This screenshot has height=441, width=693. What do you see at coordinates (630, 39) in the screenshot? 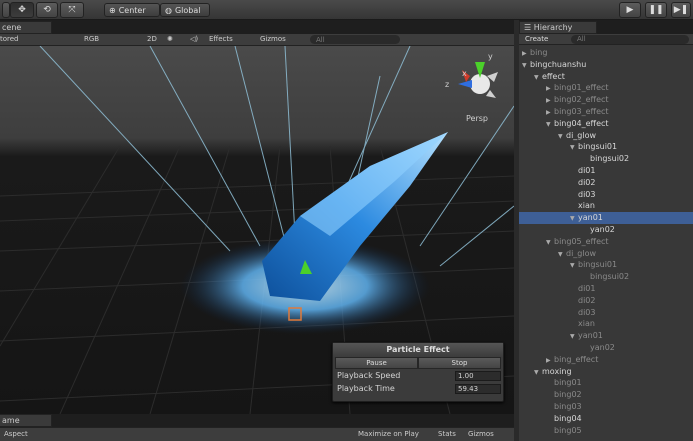
I see `hierarchy-search-input: All` at bounding box center [630, 39].